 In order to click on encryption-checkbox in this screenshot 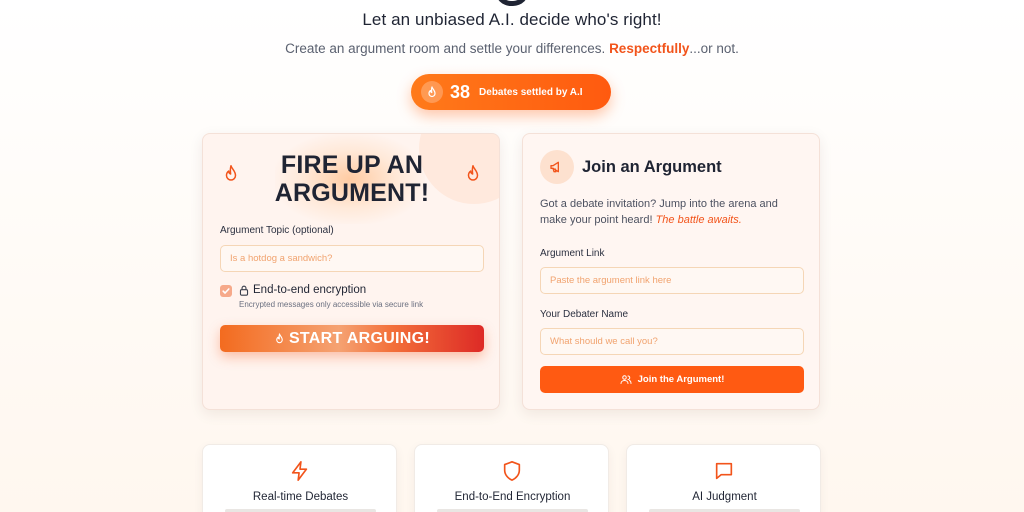, I will do `click(226, 291)`.